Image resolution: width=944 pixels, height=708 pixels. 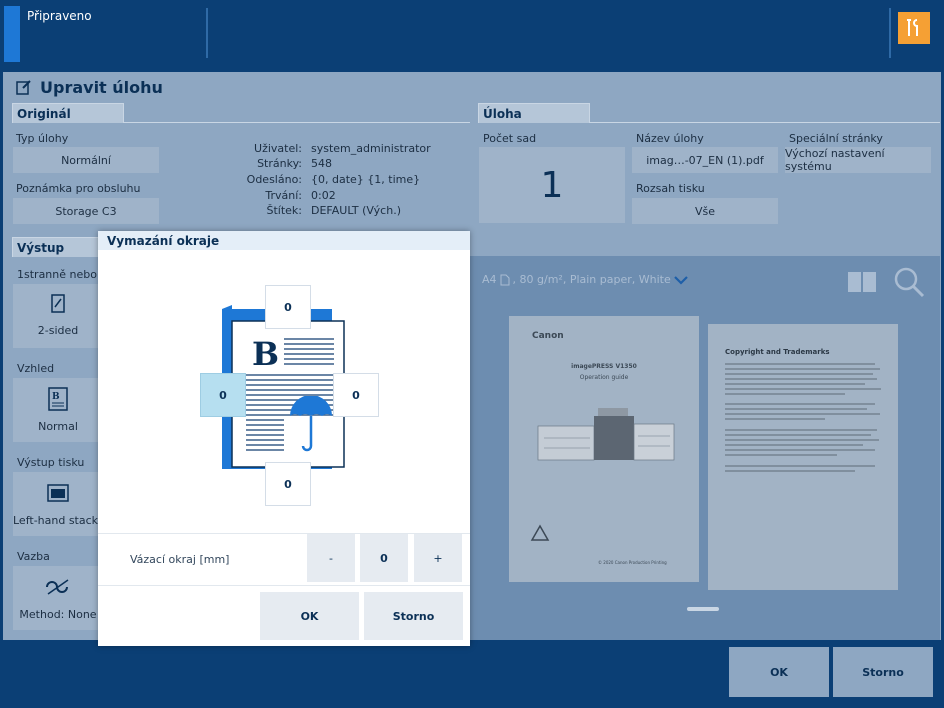 What do you see at coordinates (540, 532) in the screenshot?
I see `prisma-logo-icon` at bounding box center [540, 532].